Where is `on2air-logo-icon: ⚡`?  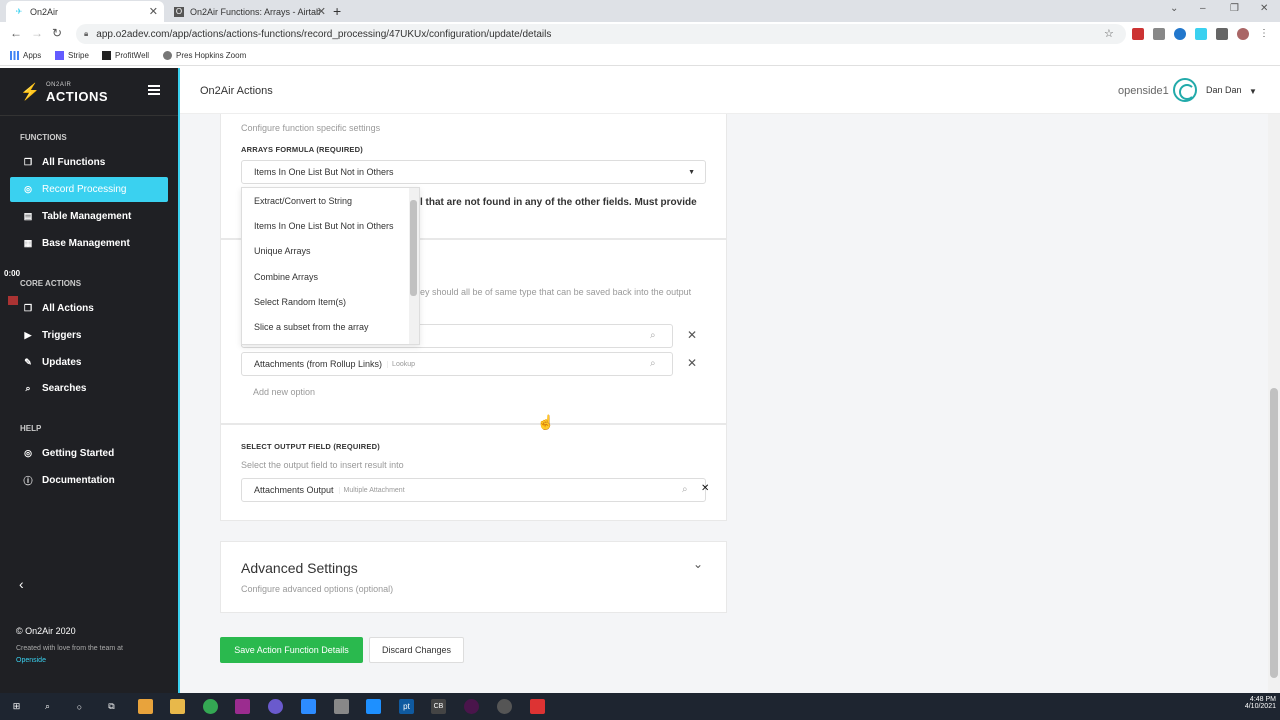 on2air-logo-icon: ⚡ is located at coordinates (30, 92).